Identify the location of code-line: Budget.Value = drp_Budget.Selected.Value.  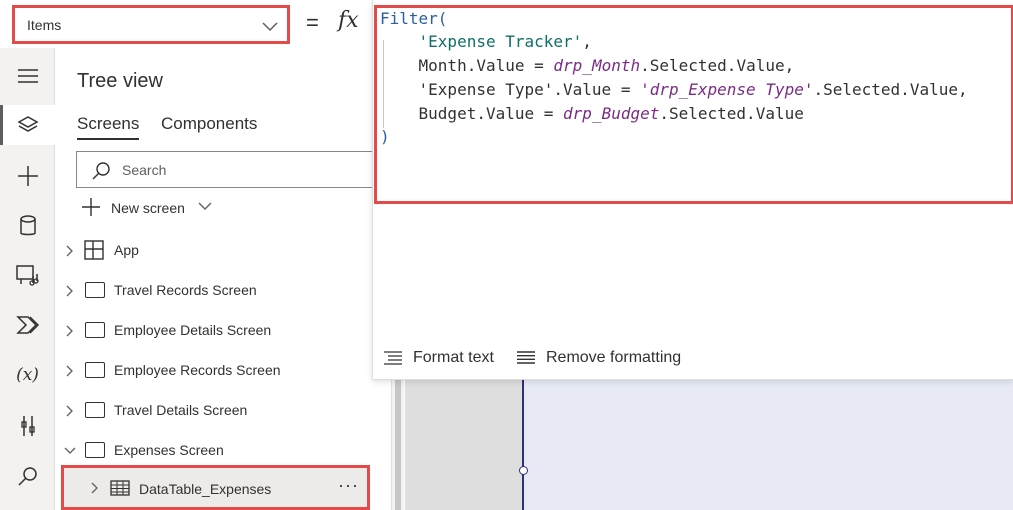
(592, 114).